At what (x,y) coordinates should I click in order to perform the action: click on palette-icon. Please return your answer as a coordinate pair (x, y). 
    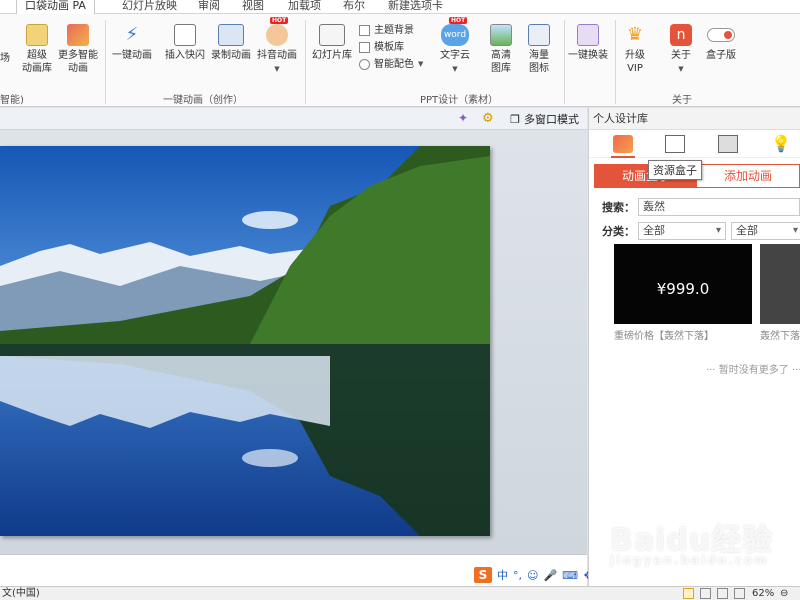
    Looking at the image, I should click on (364, 64).